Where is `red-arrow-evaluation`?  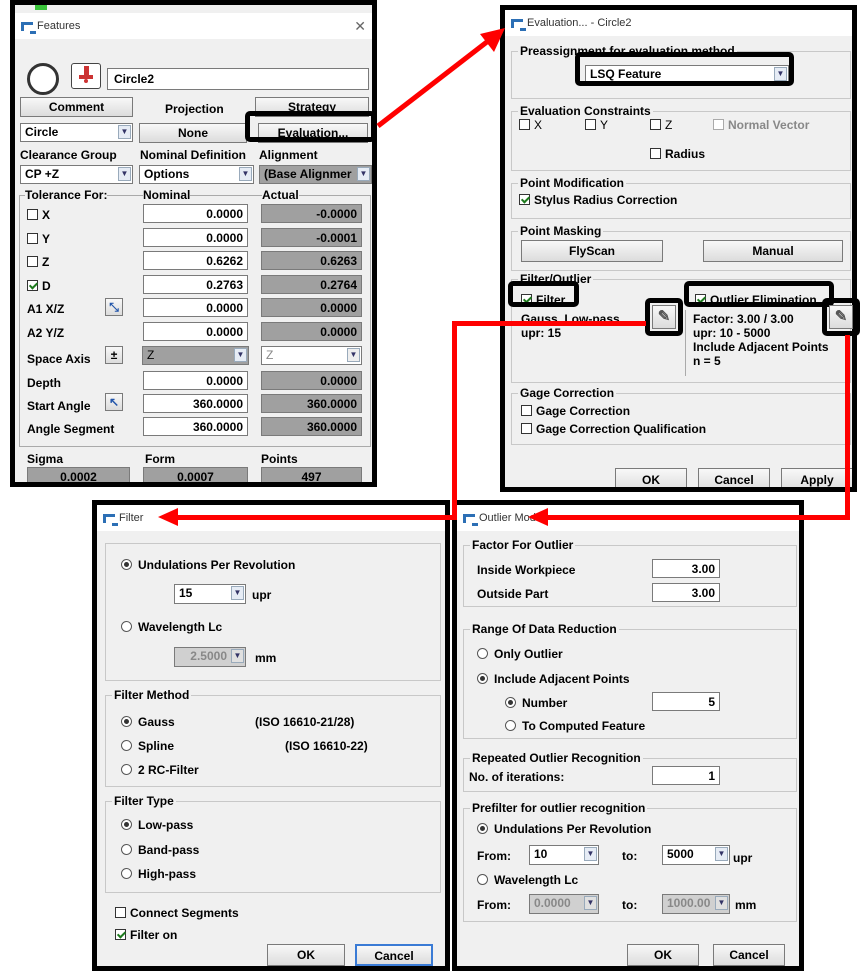
red-arrow-evaluation is located at coordinates (440, 78).